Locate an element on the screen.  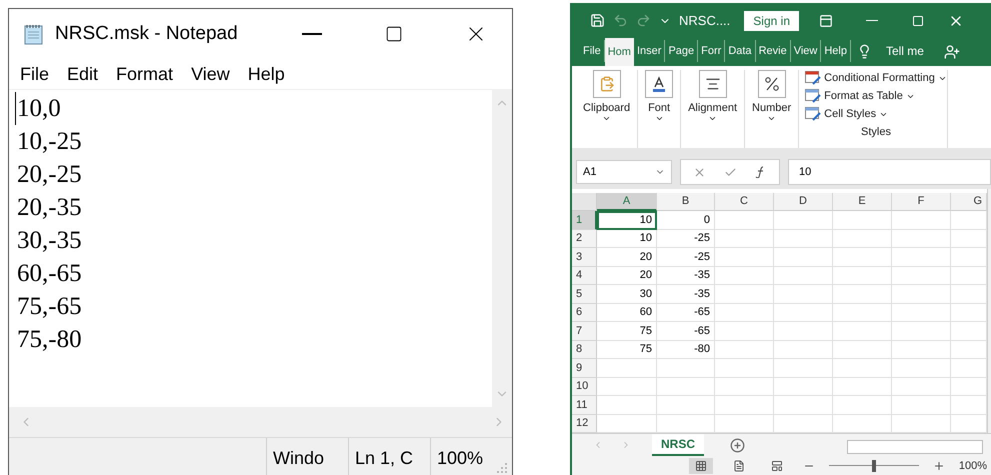
column-header: A is located at coordinates (627, 202).